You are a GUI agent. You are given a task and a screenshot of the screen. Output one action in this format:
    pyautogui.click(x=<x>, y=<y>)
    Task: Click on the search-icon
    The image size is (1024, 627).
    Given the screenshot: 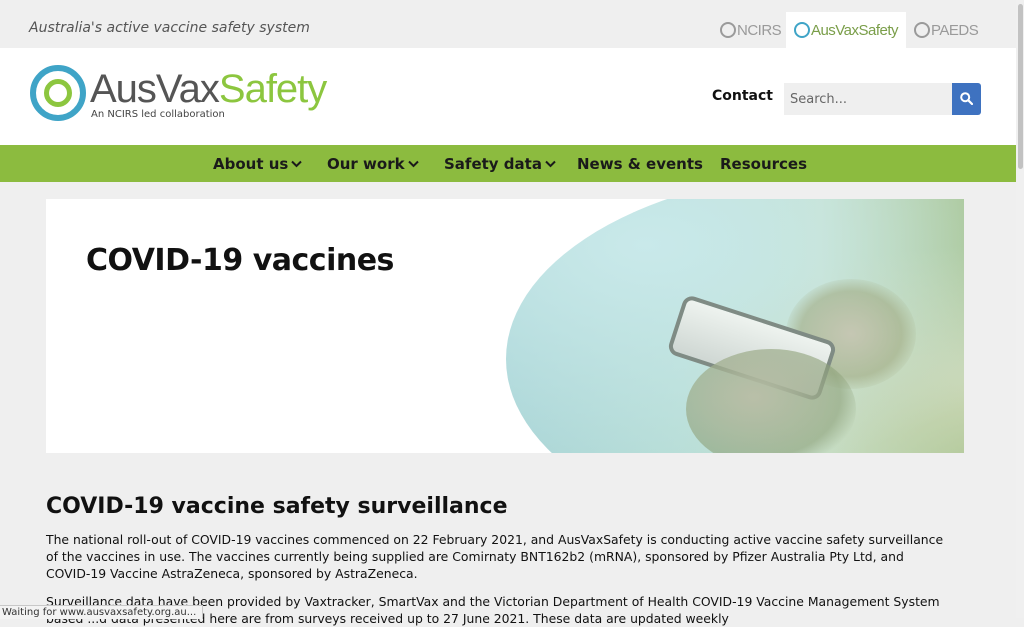 What is the action you would take?
    pyautogui.click(x=966, y=98)
    